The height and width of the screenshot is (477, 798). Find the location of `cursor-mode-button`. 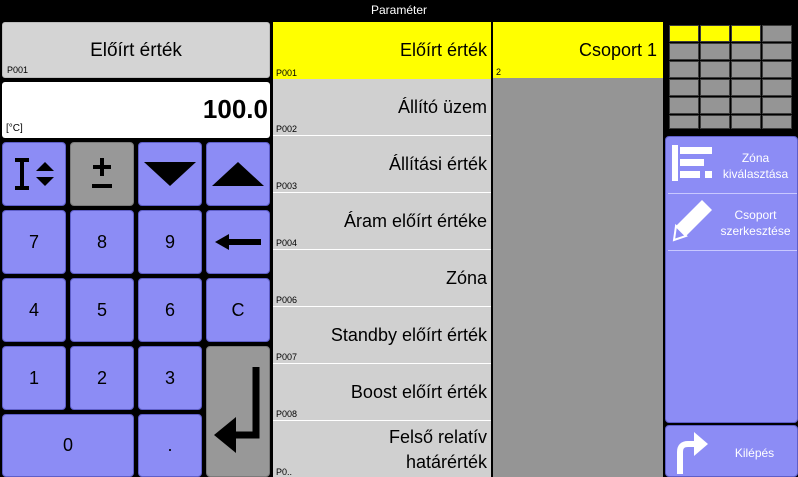

cursor-mode-button is located at coordinates (34, 174).